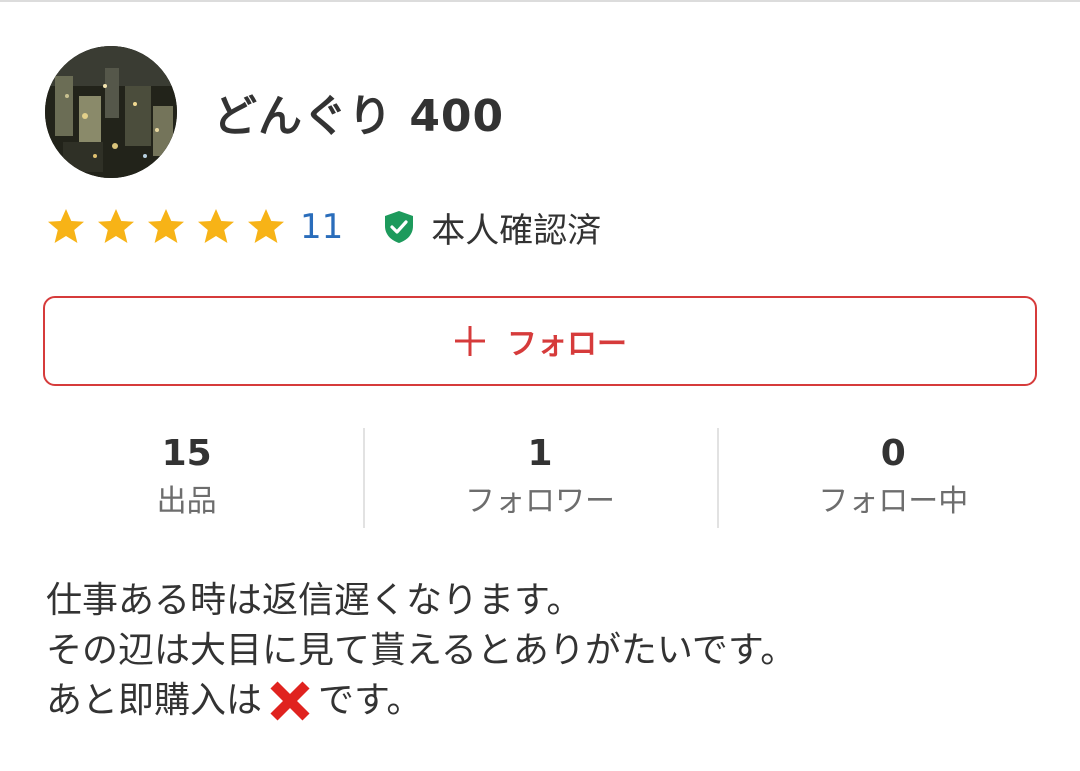 The height and width of the screenshot is (771, 1080). Describe the element at coordinates (154, 700) in the screenshot. I see `bio-text: あと即購入は` at that location.